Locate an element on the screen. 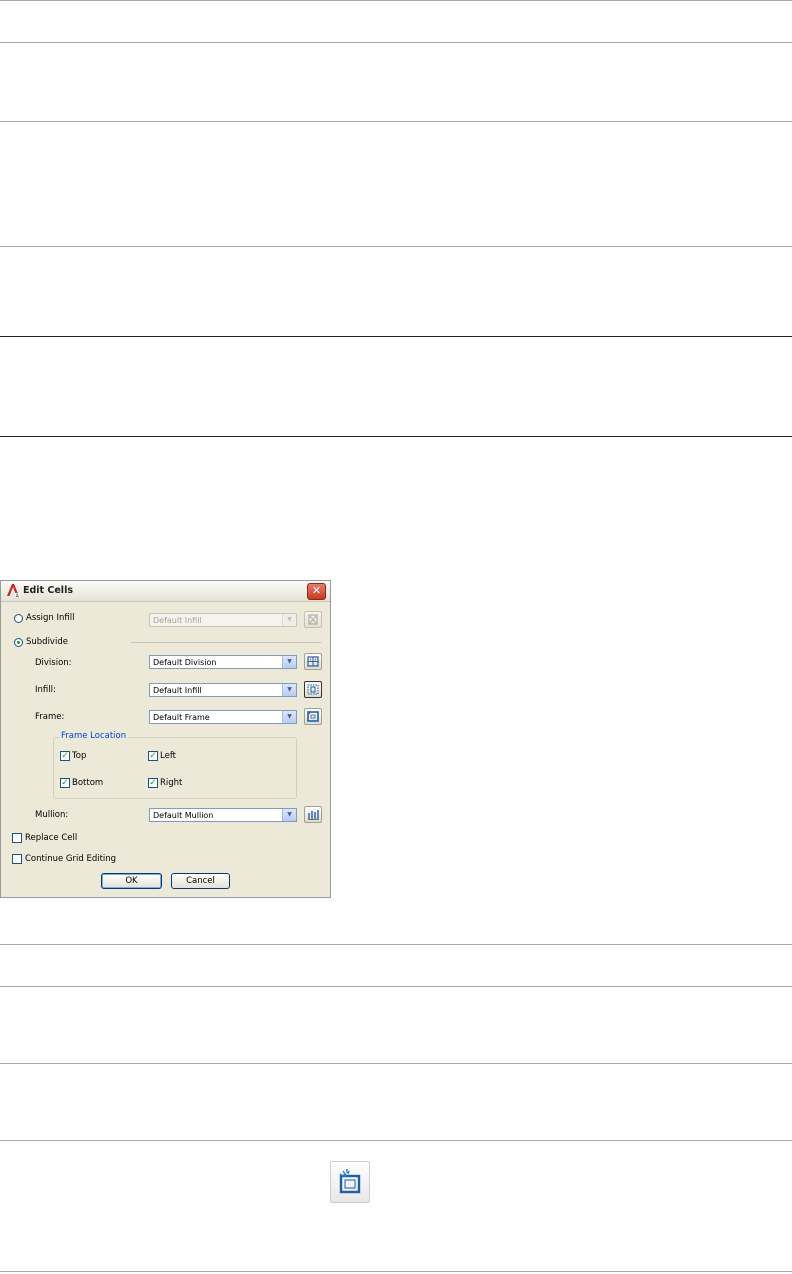 This screenshot has height=1274, width=792. infill-style-button is located at coordinates (313, 619).